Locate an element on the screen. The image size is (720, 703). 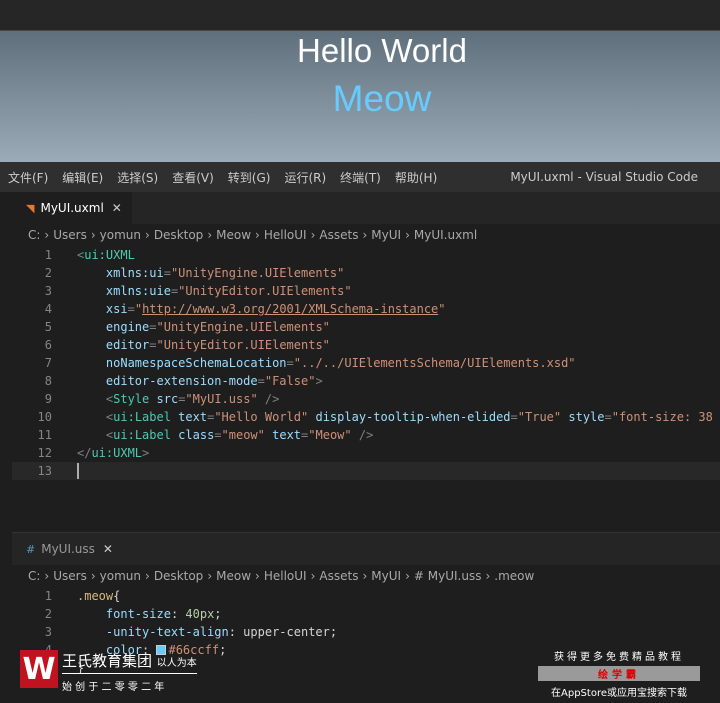
code-line: 11 < ui:Label class = "meow" text = "Meow" /> is located at coordinates (366, 435).